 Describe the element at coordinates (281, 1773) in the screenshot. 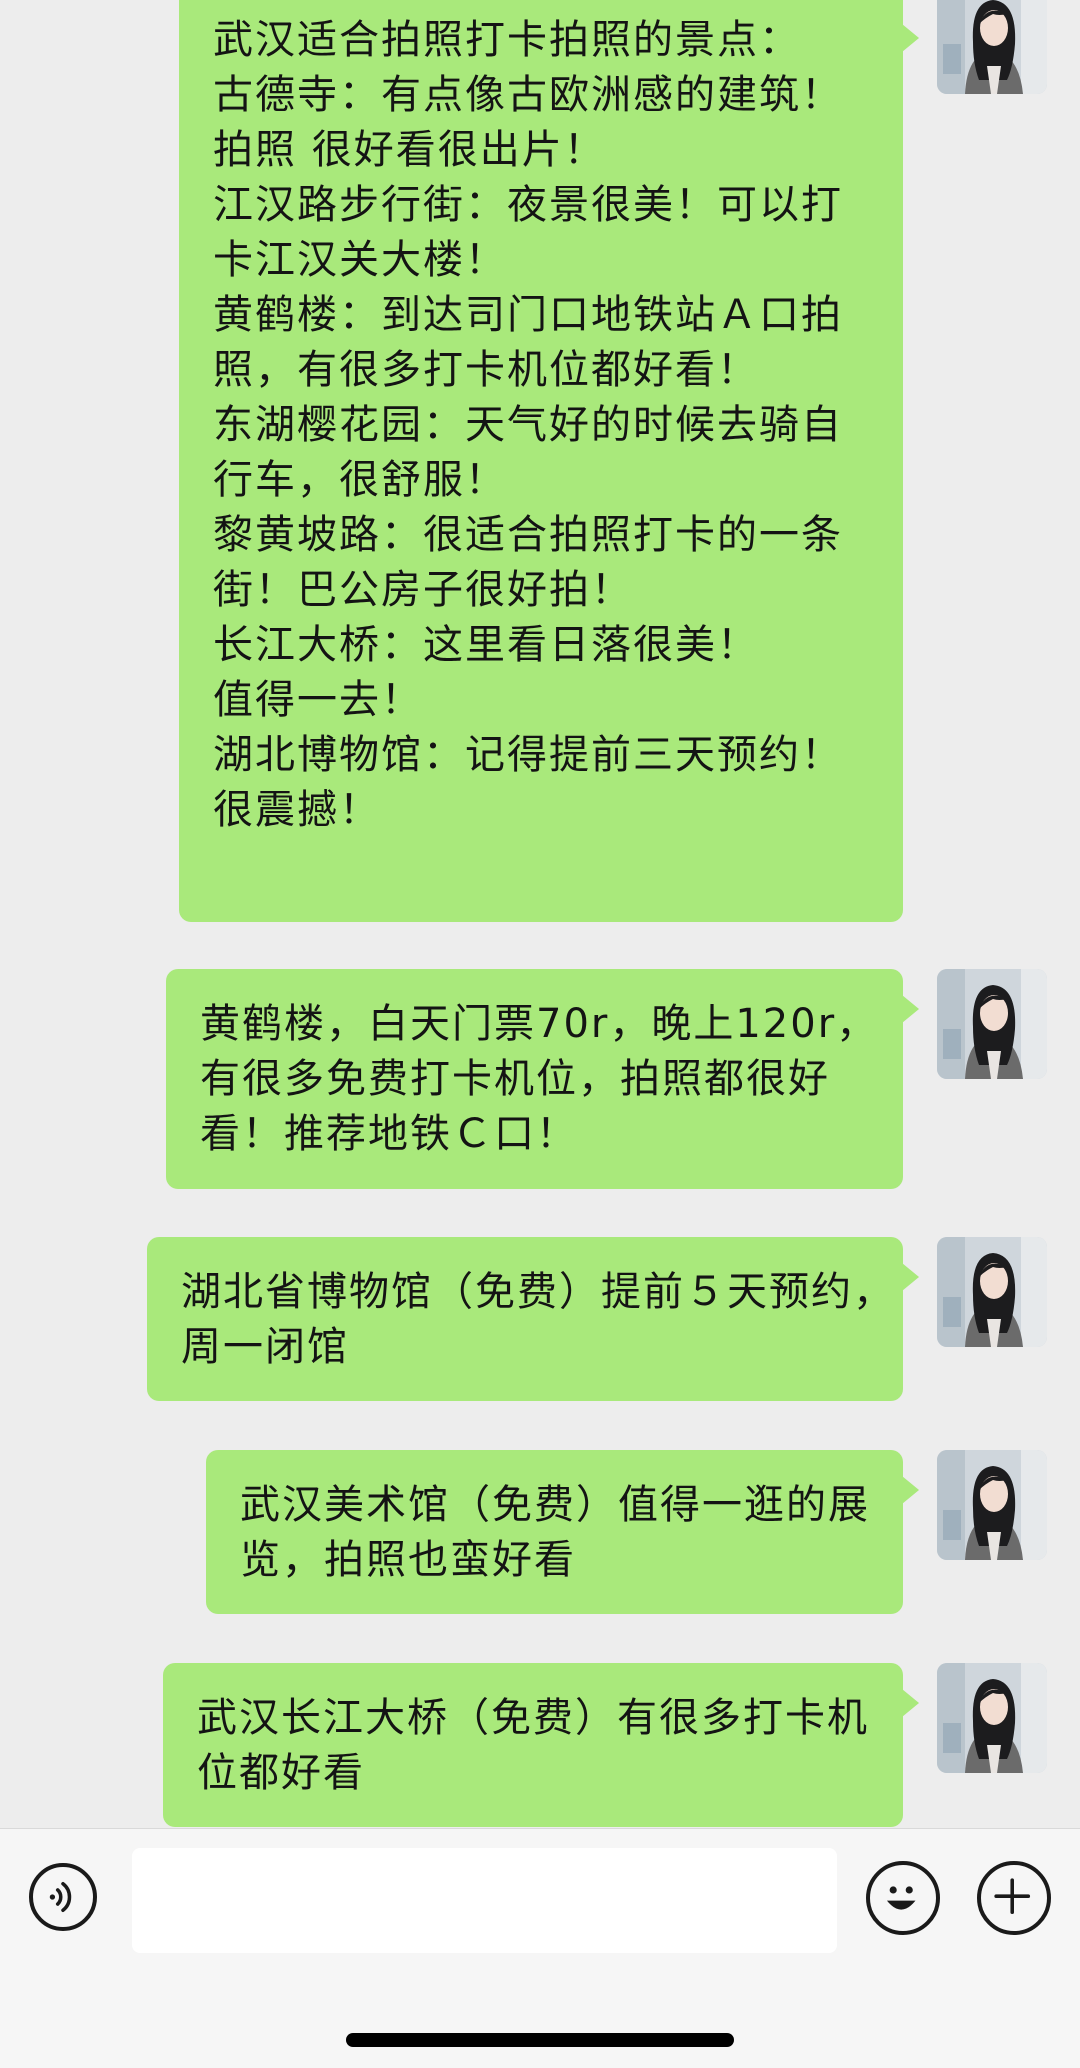

I see `message-line: 位都好看` at that location.